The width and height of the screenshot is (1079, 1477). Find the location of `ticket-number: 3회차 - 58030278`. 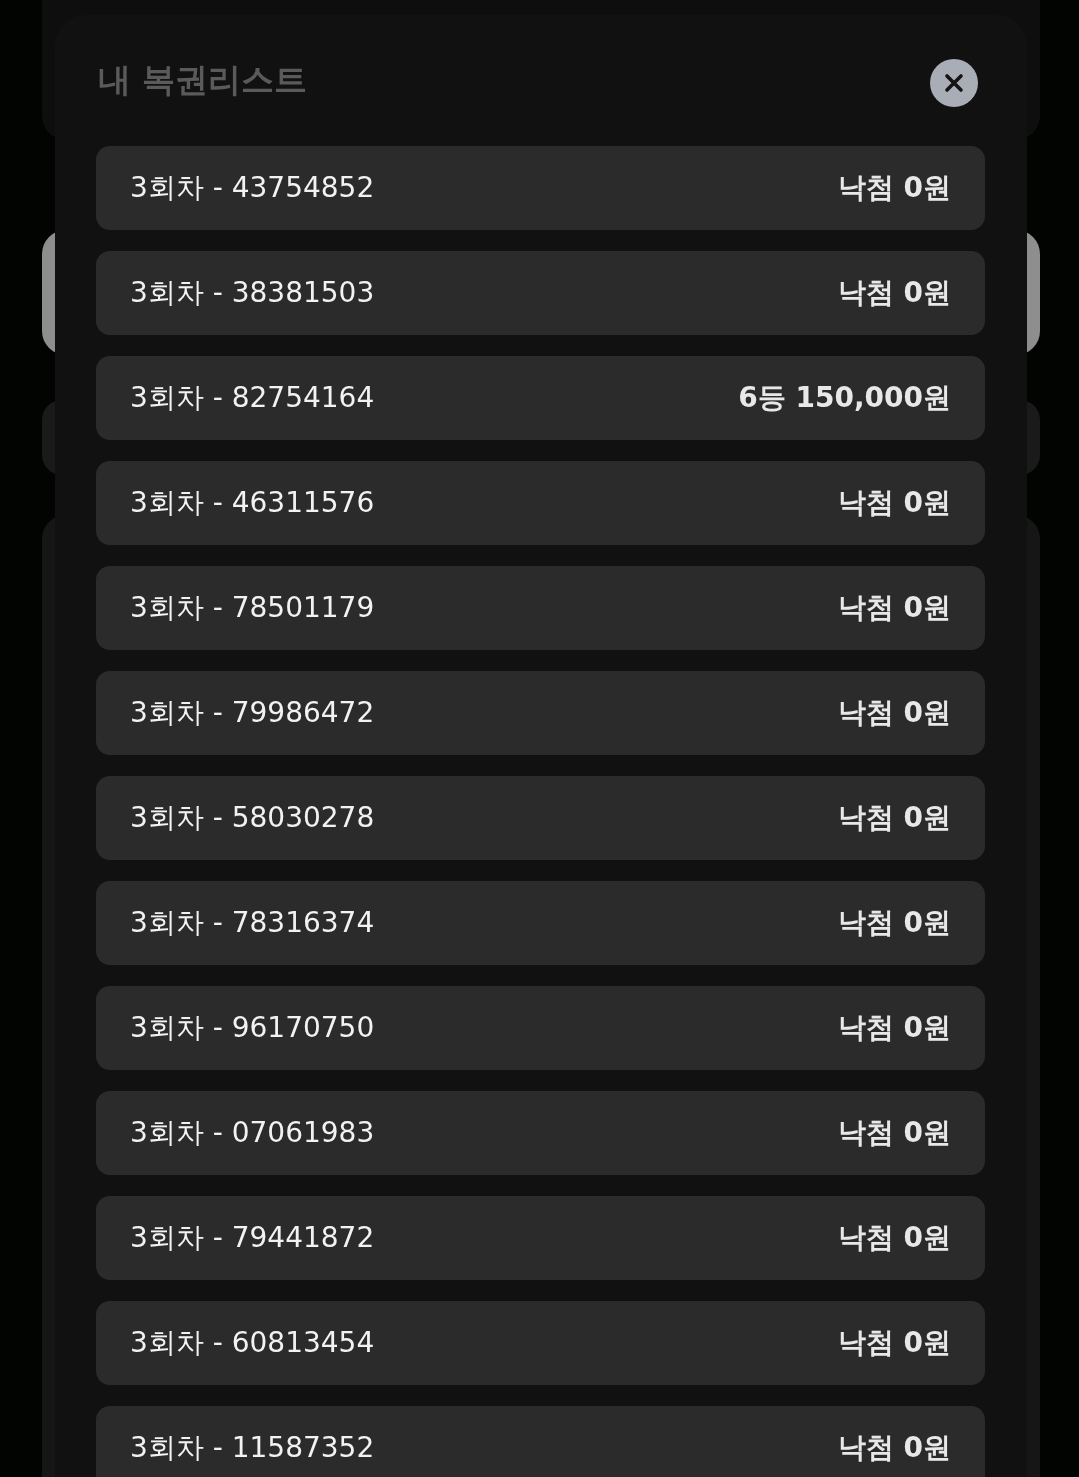

ticket-number: 3회차 - 58030278 is located at coordinates (252, 818).